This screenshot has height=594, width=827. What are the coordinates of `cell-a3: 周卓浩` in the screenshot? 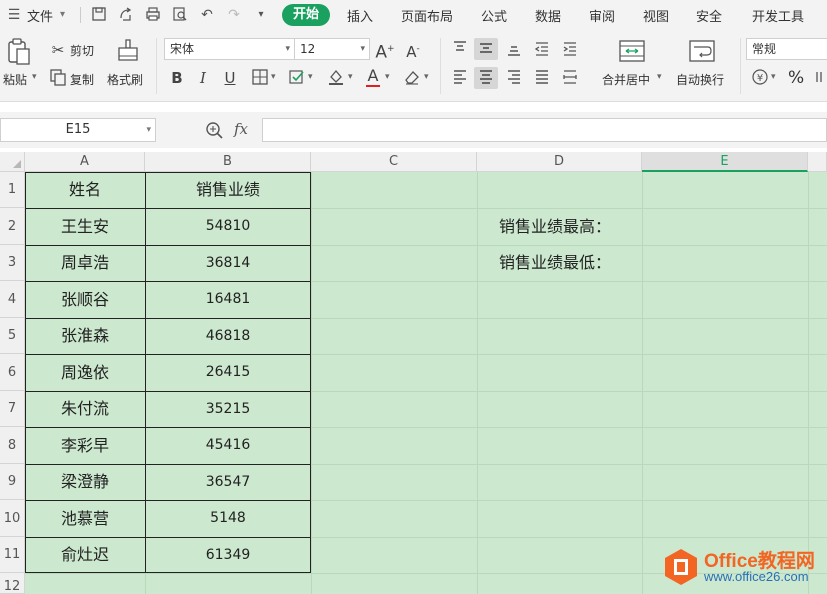 It's located at (85, 263).